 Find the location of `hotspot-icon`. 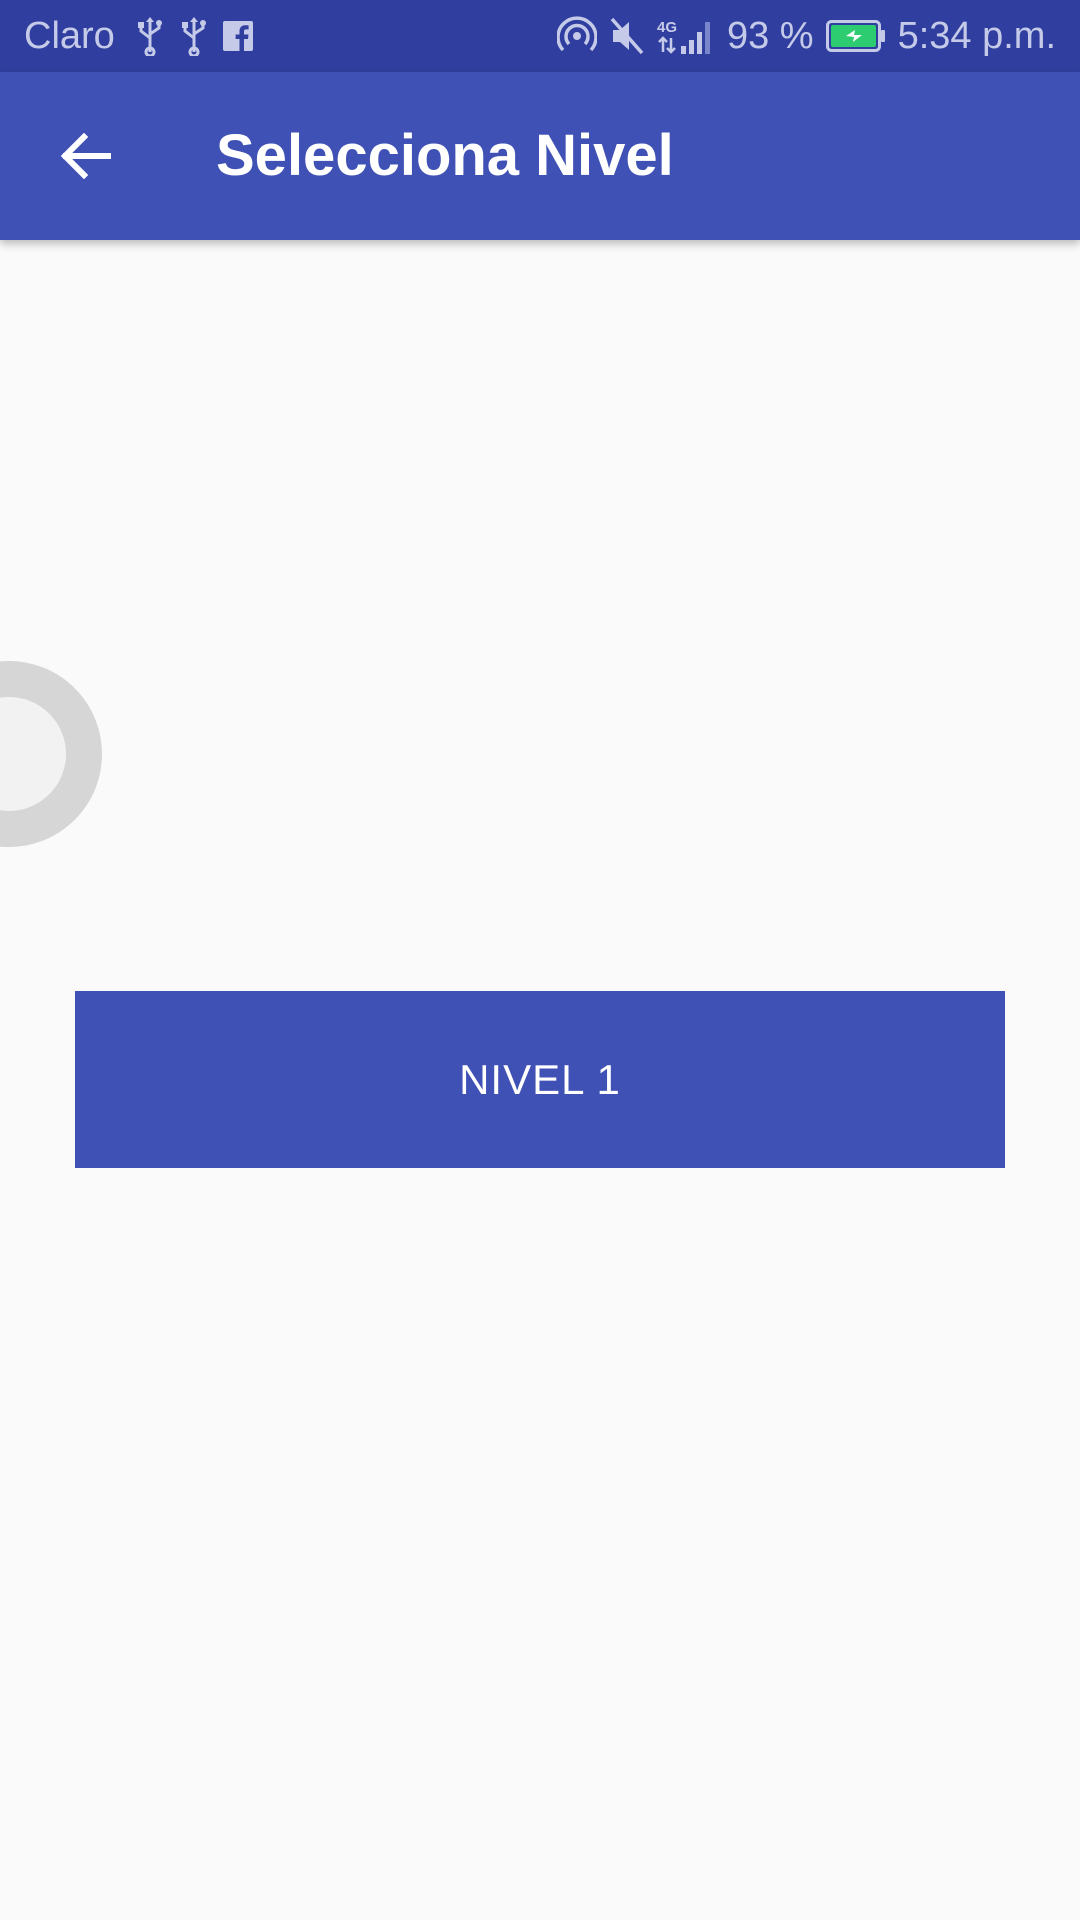

hotspot-icon is located at coordinates (576, 36).